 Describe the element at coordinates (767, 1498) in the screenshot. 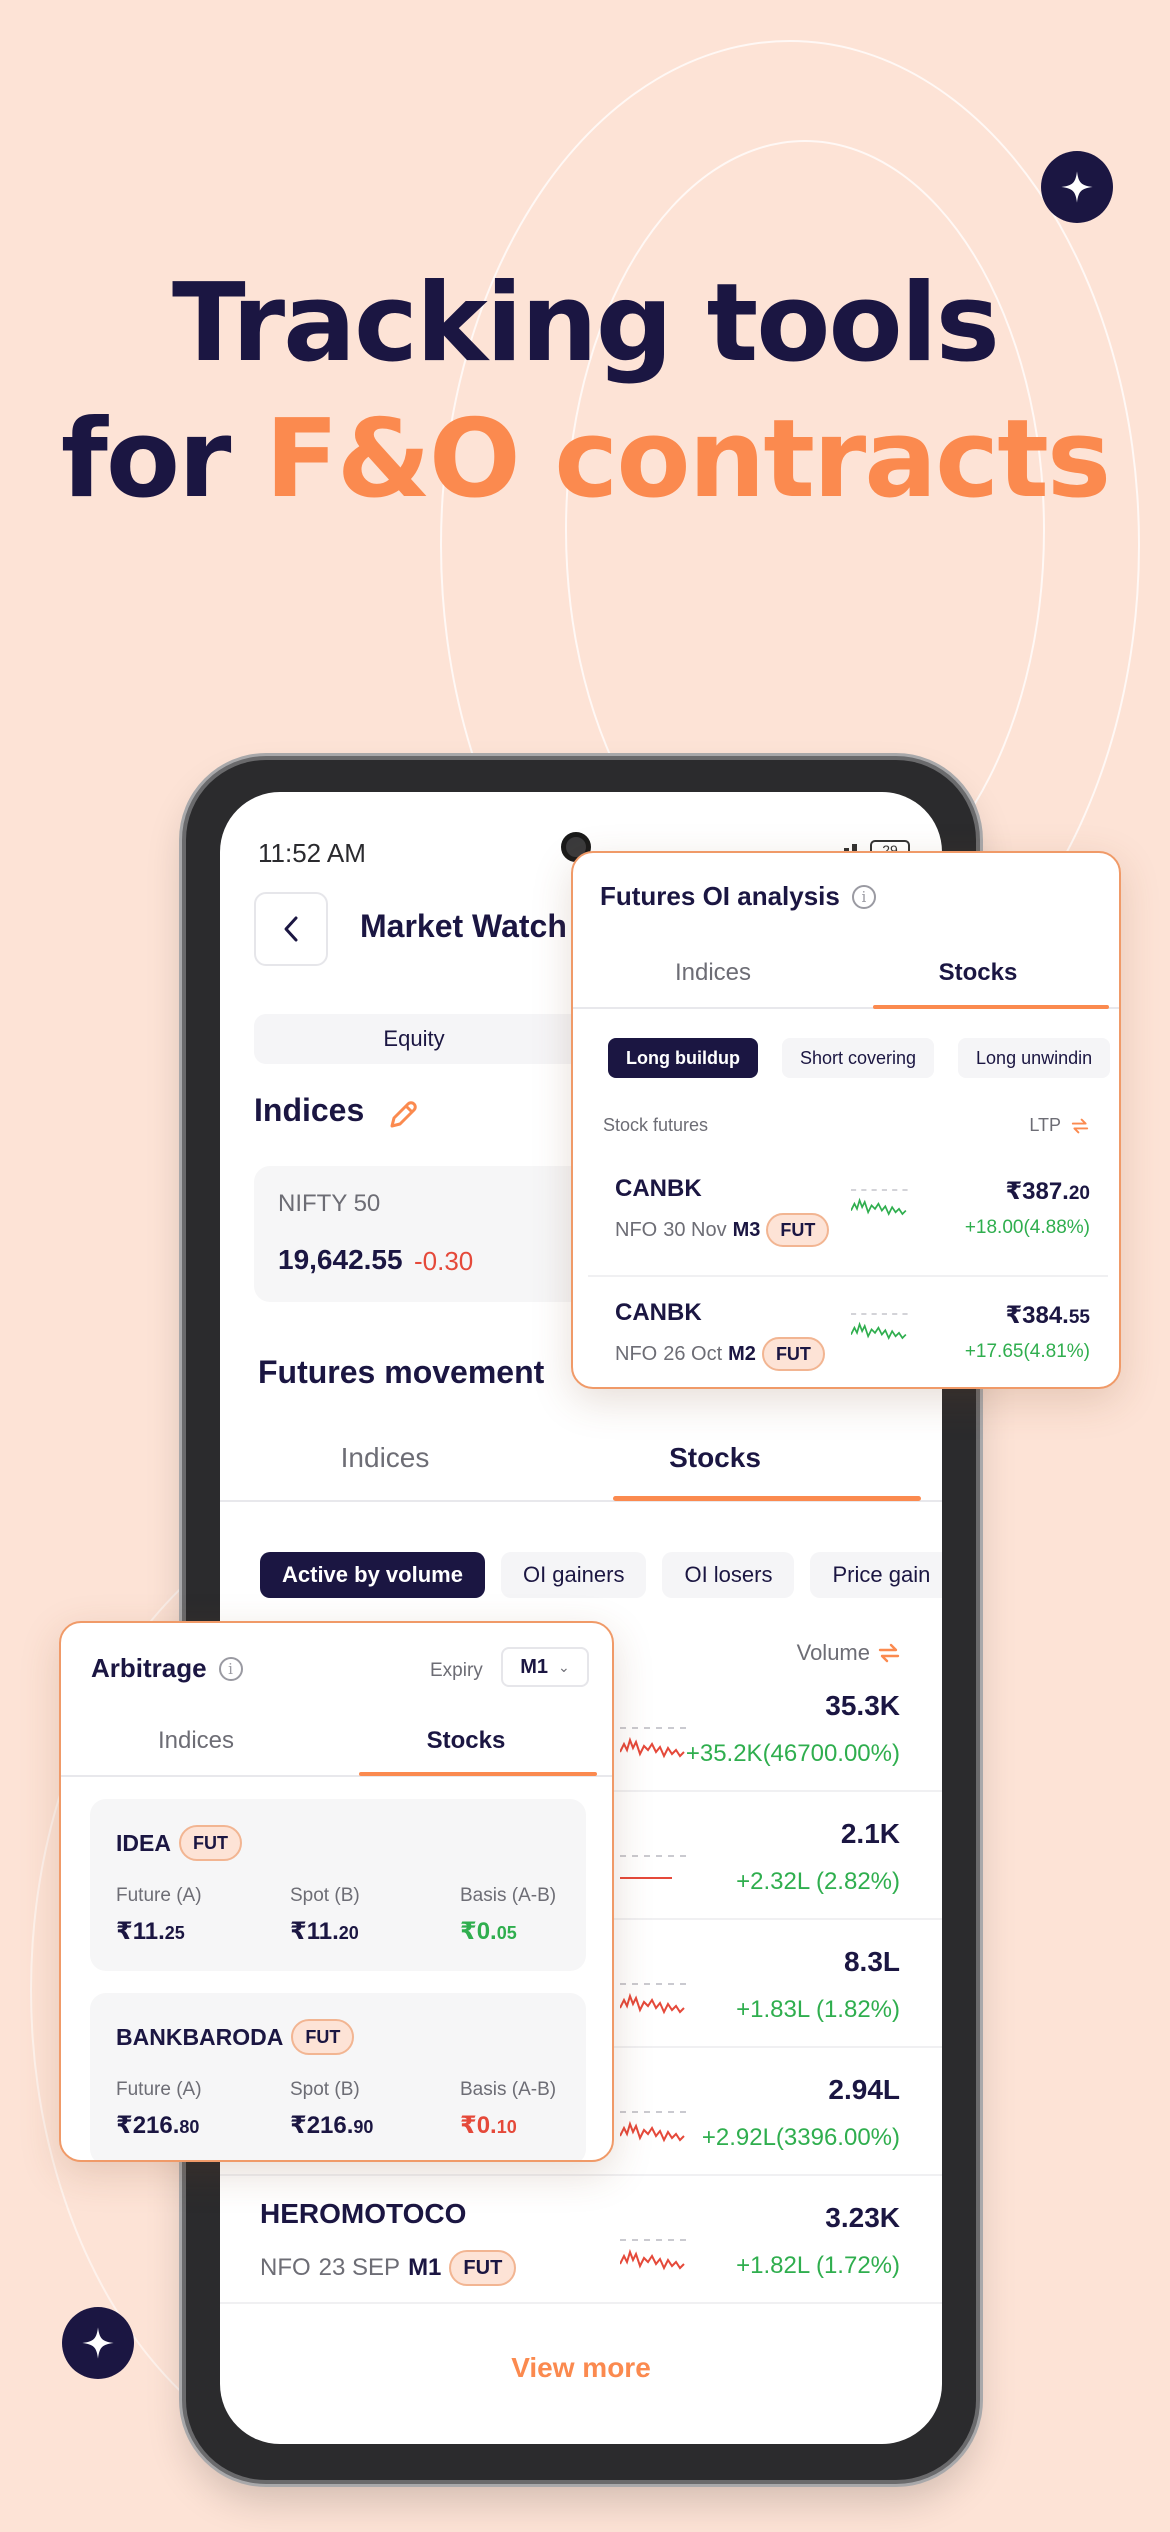

I see `active-tab-indicator` at that location.